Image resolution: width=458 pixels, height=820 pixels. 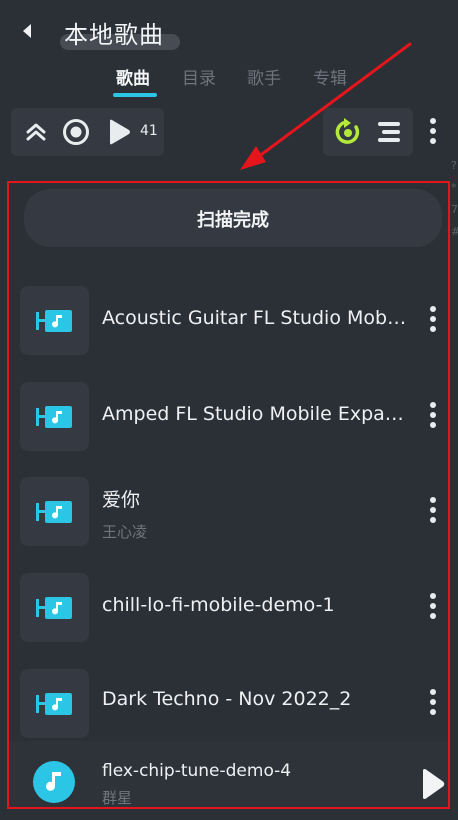 What do you see at coordinates (149, 131) in the screenshot?
I see `song-count: 41` at bounding box center [149, 131].